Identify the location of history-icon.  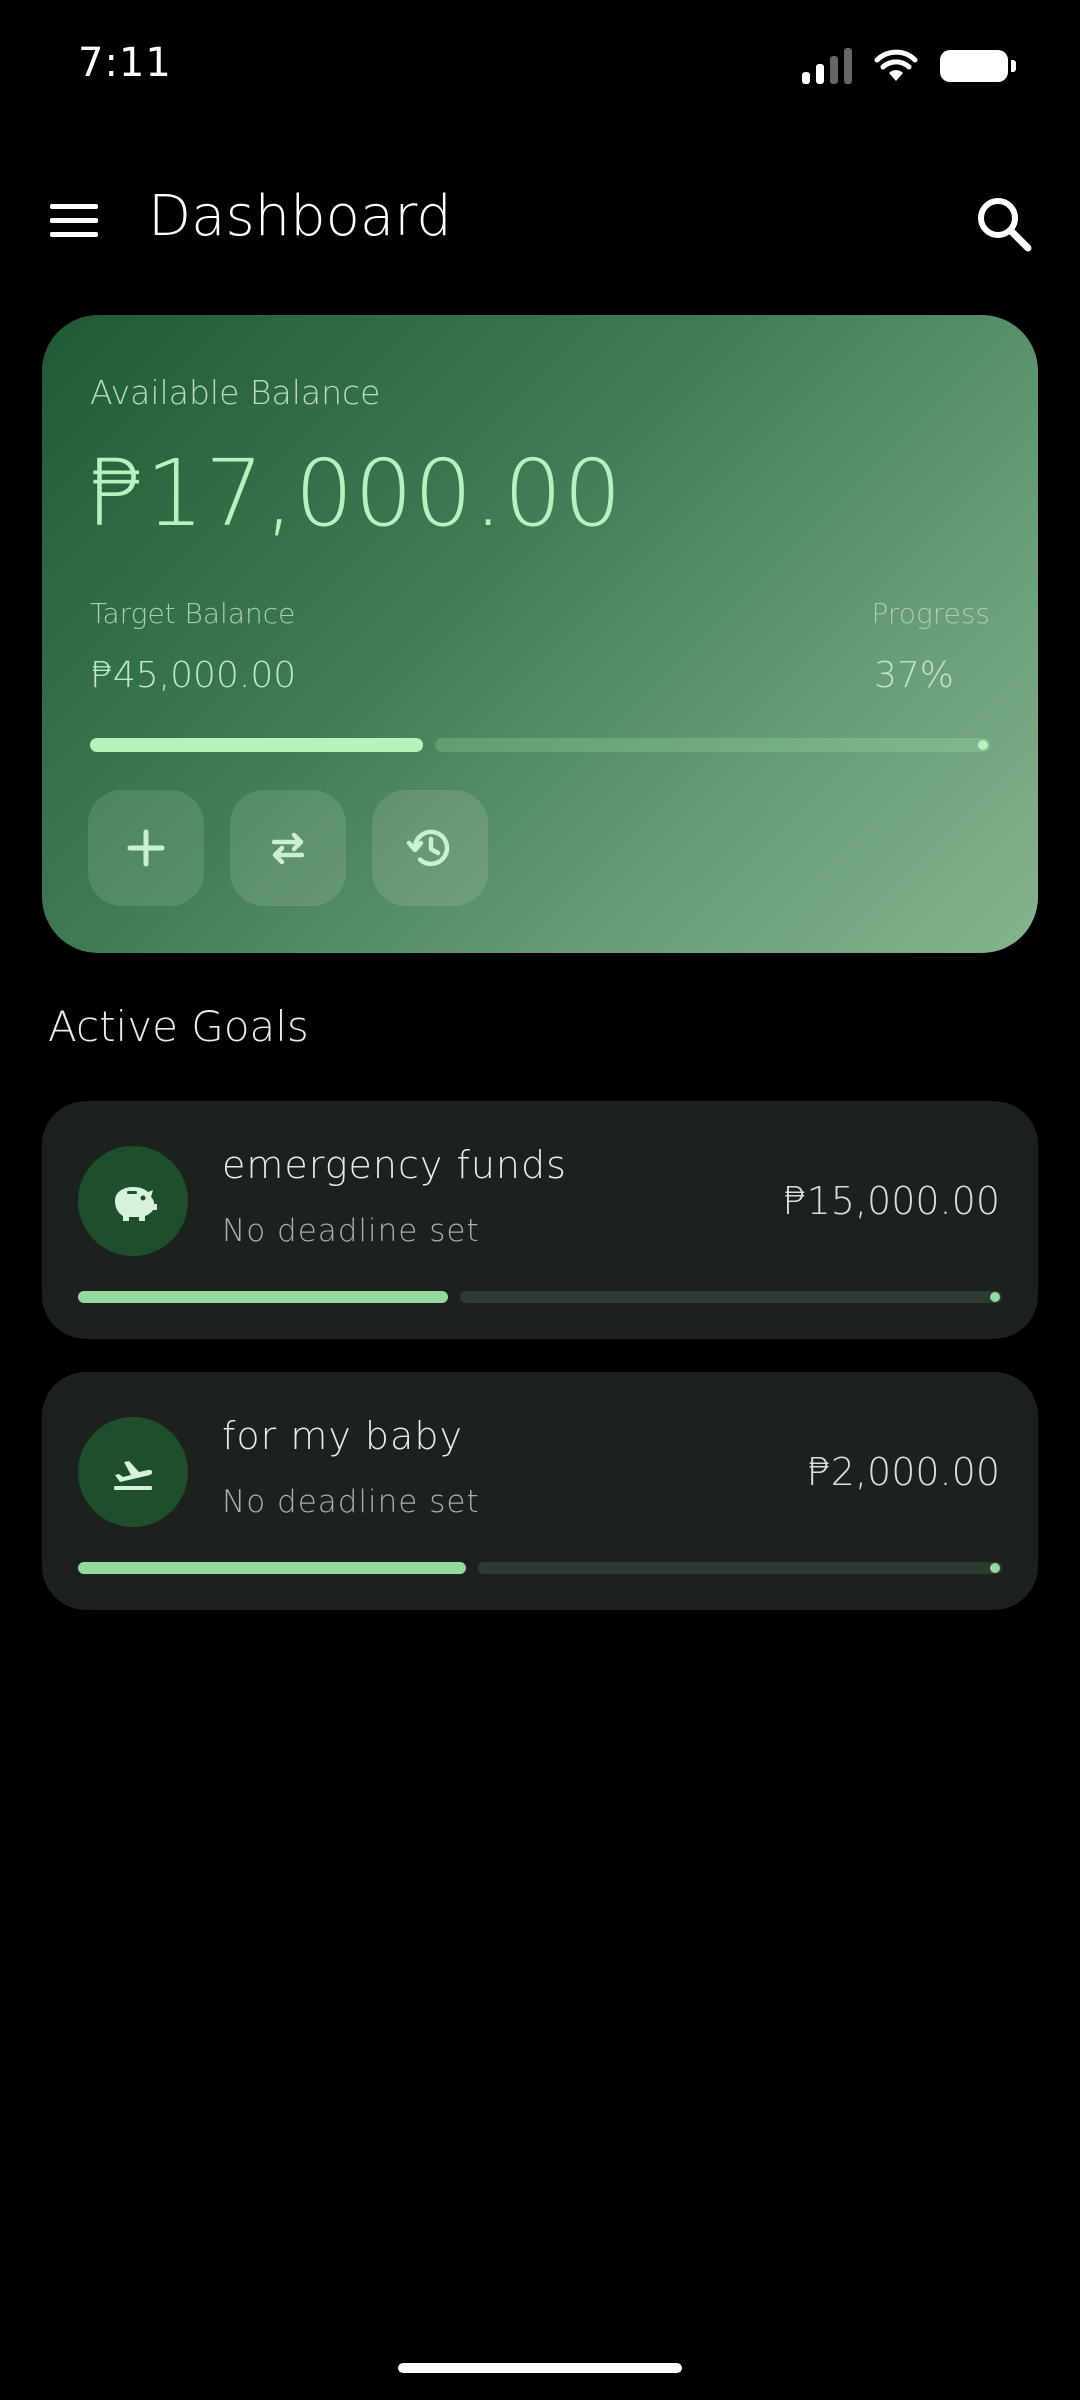
(428, 848).